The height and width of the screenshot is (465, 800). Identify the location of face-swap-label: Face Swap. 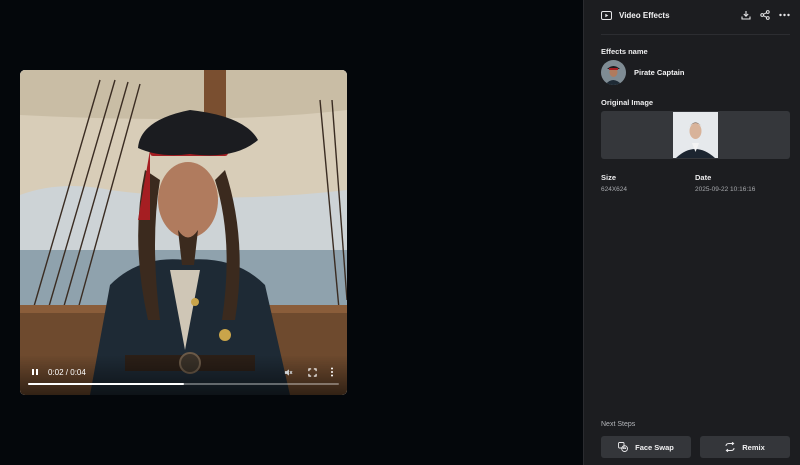
(654, 447).